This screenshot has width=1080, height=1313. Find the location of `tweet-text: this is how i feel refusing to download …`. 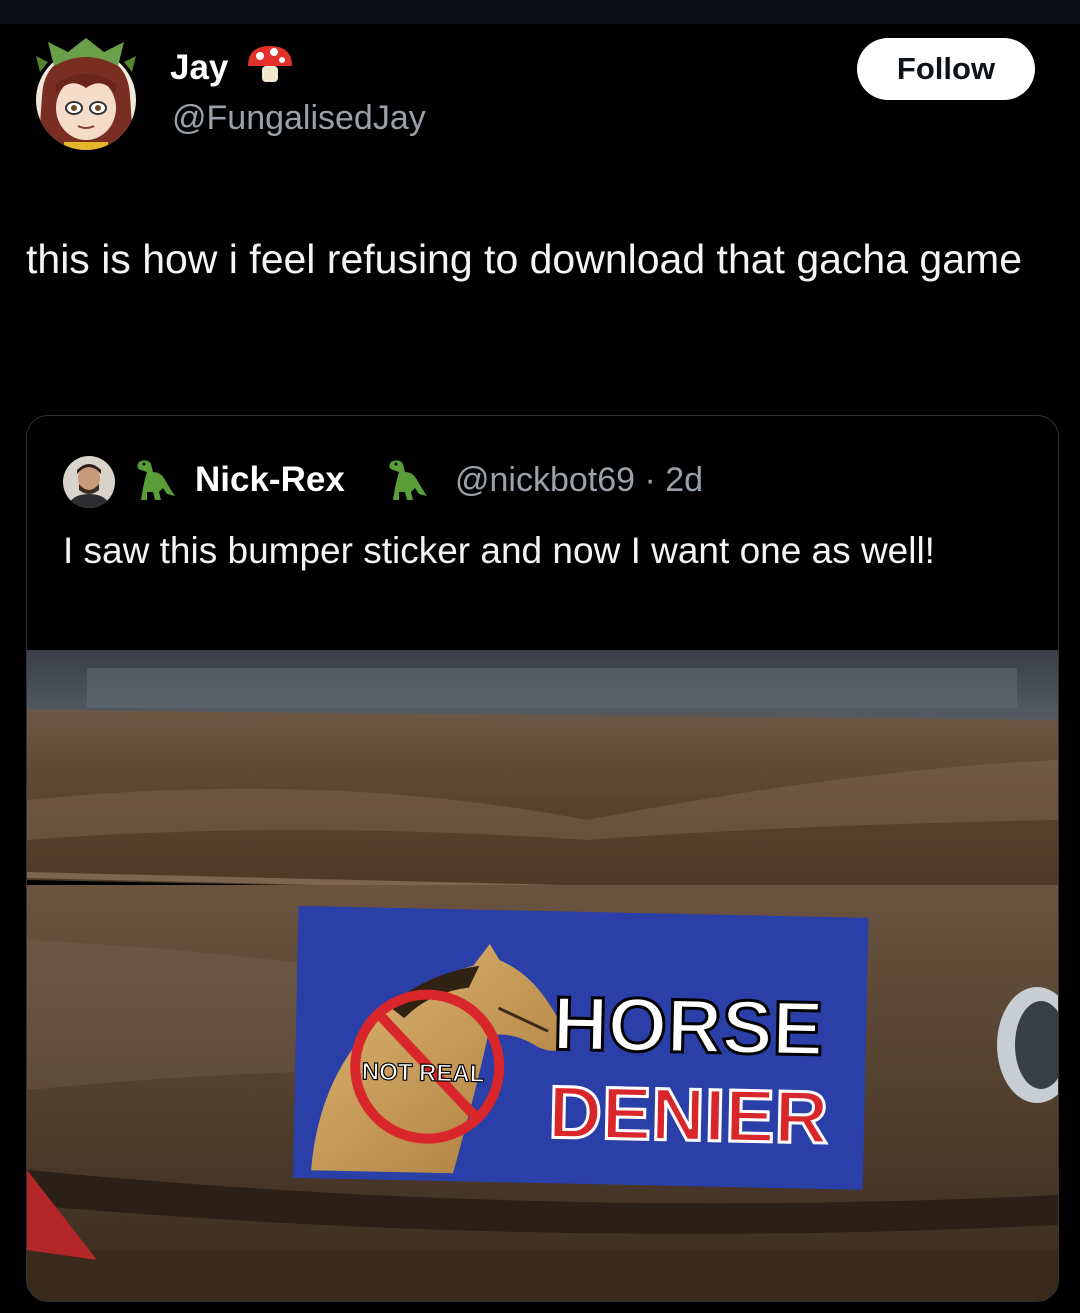

tweet-text: this is how i feel refusing to download … is located at coordinates (524, 259).